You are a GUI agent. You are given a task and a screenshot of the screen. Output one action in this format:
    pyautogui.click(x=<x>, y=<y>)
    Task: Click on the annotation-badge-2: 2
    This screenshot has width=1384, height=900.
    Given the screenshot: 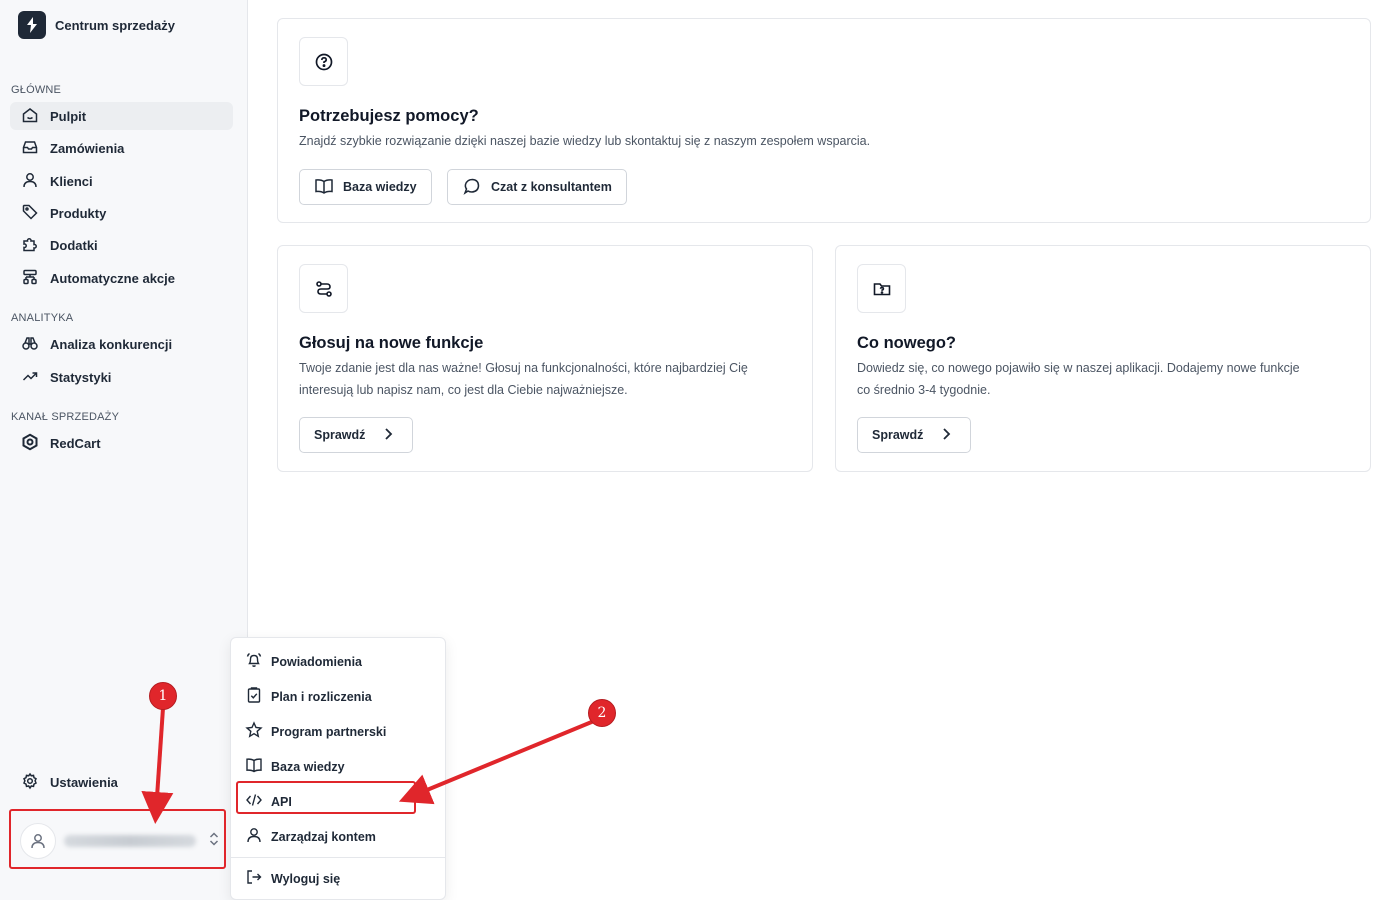 What is the action you would take?
    pyautogui.click(x=602, y=713)
    